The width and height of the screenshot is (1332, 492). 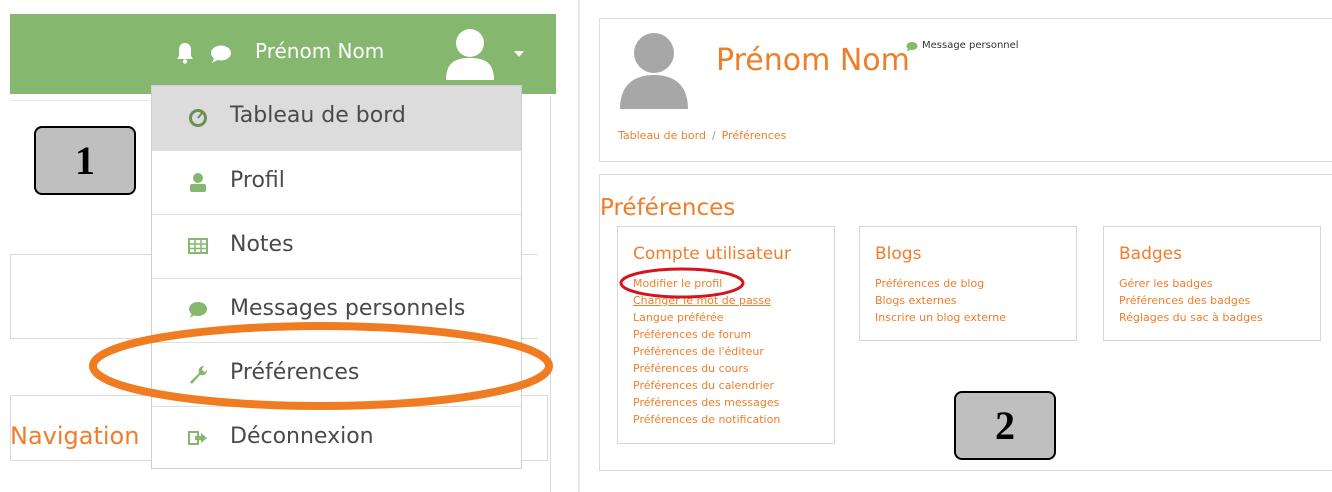 I want to click on navigation-heading: Navigation, so click(x=75, y=436).